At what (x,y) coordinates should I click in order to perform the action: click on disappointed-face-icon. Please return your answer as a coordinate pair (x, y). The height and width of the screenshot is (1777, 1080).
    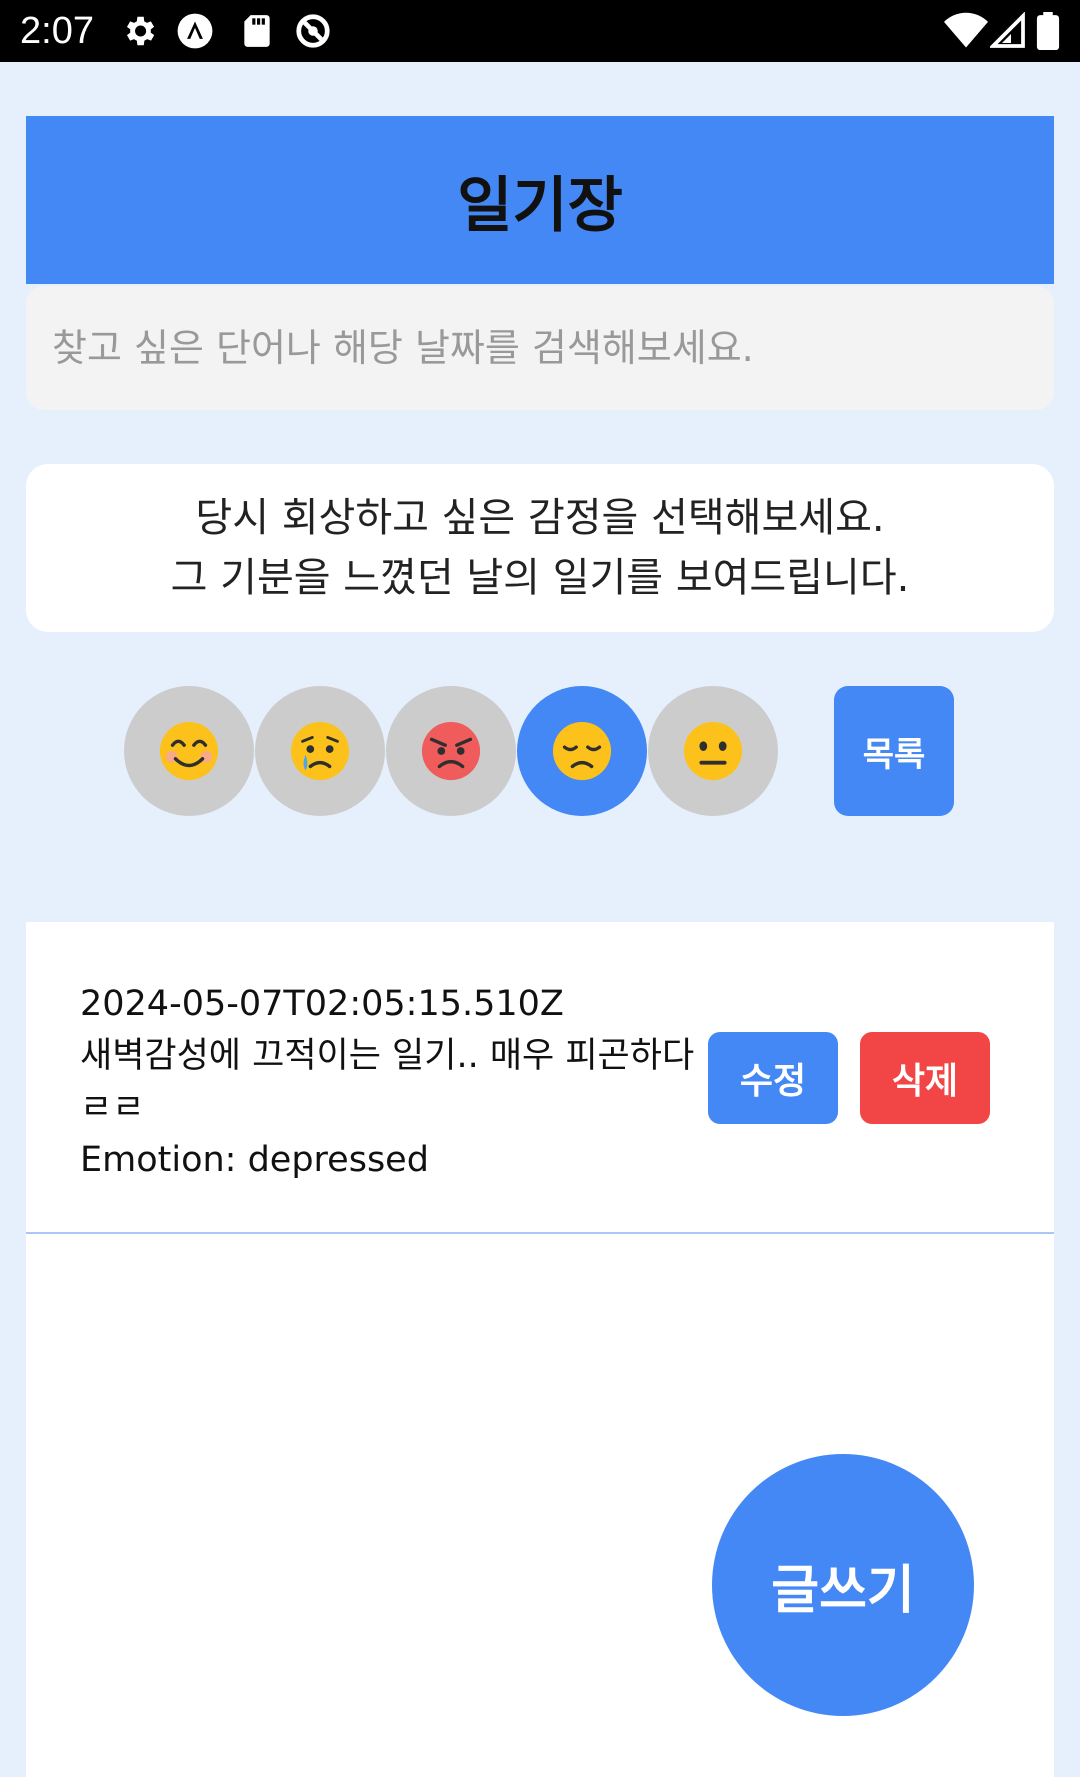
    Looking at the image, I should click on (582, 751).